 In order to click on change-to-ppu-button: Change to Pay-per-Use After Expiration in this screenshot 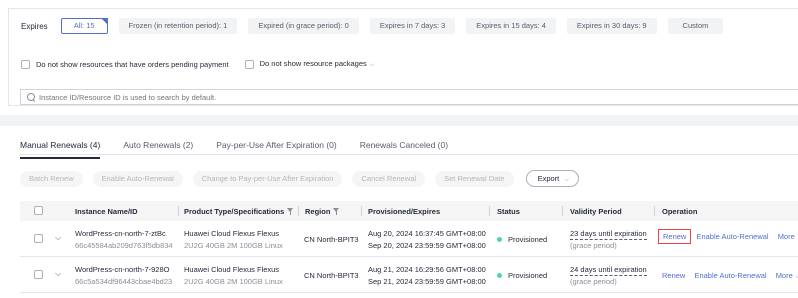, I will do `click(267, 178)`.